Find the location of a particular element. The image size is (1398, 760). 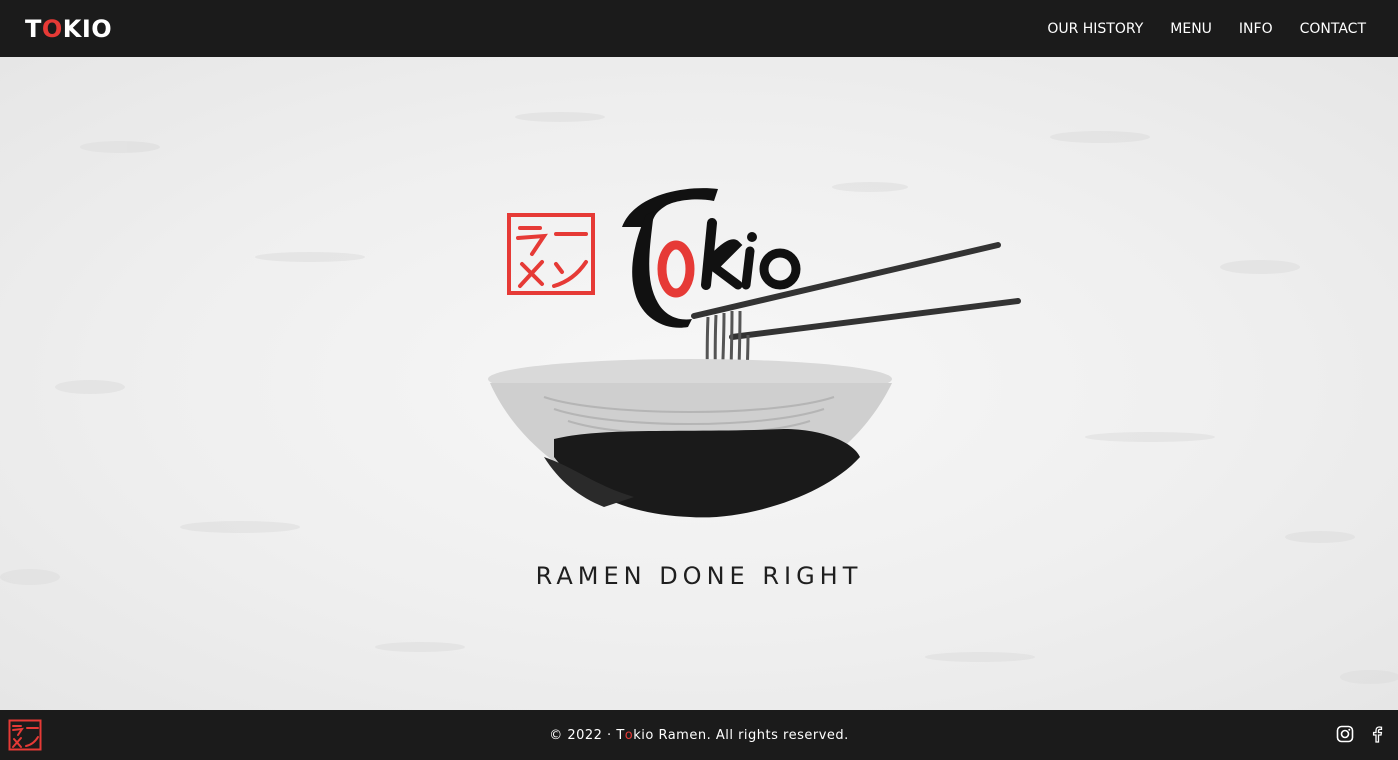

hero-tagline: RAMEN DONE RIGHT is located at coordinates (699, 576).